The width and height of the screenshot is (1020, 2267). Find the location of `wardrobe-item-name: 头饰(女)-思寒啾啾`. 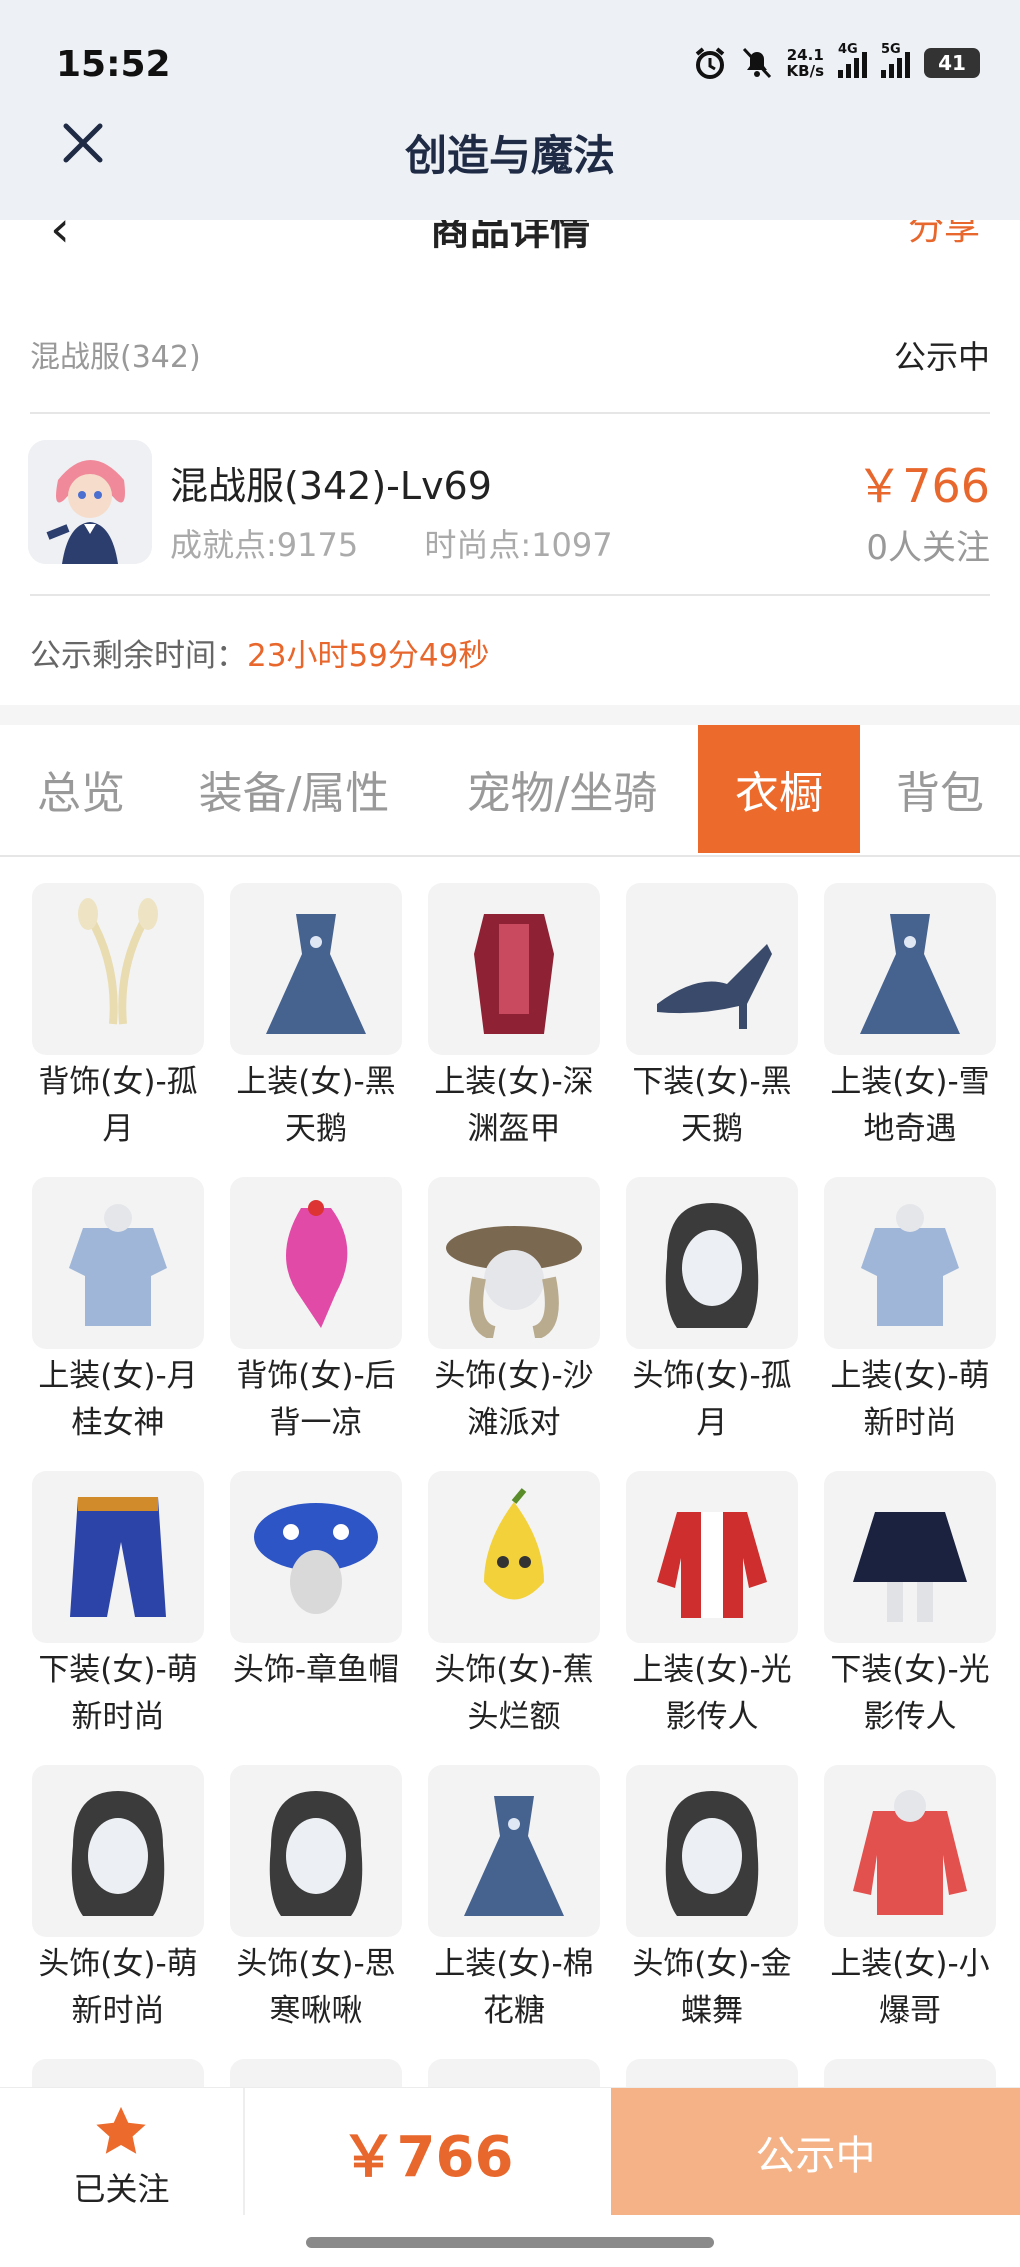

wardrobe-item-name: 头饰(女)-思寒啾啾 is located at coordinates (316, 1987).